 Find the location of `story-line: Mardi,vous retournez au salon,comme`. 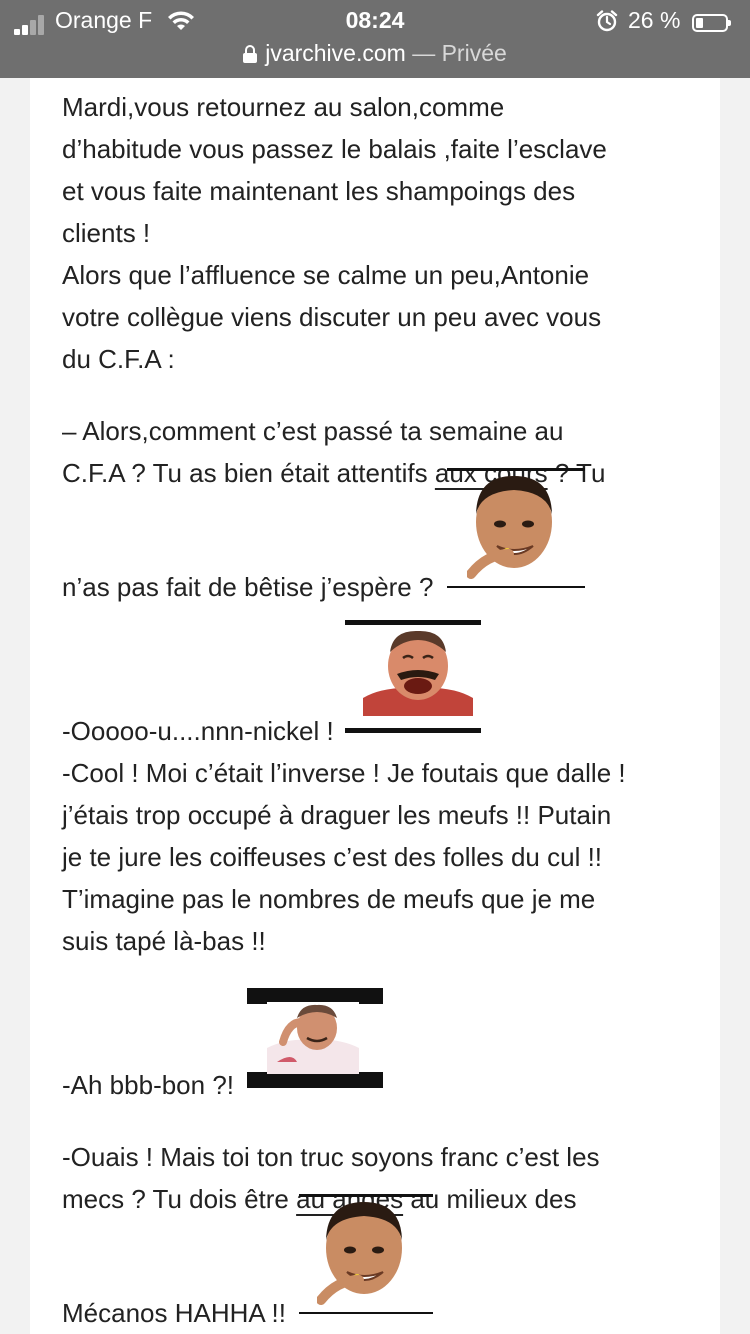

story-line: Mardi,vous retournez au salon,comme is located at coordinates (283, 107).